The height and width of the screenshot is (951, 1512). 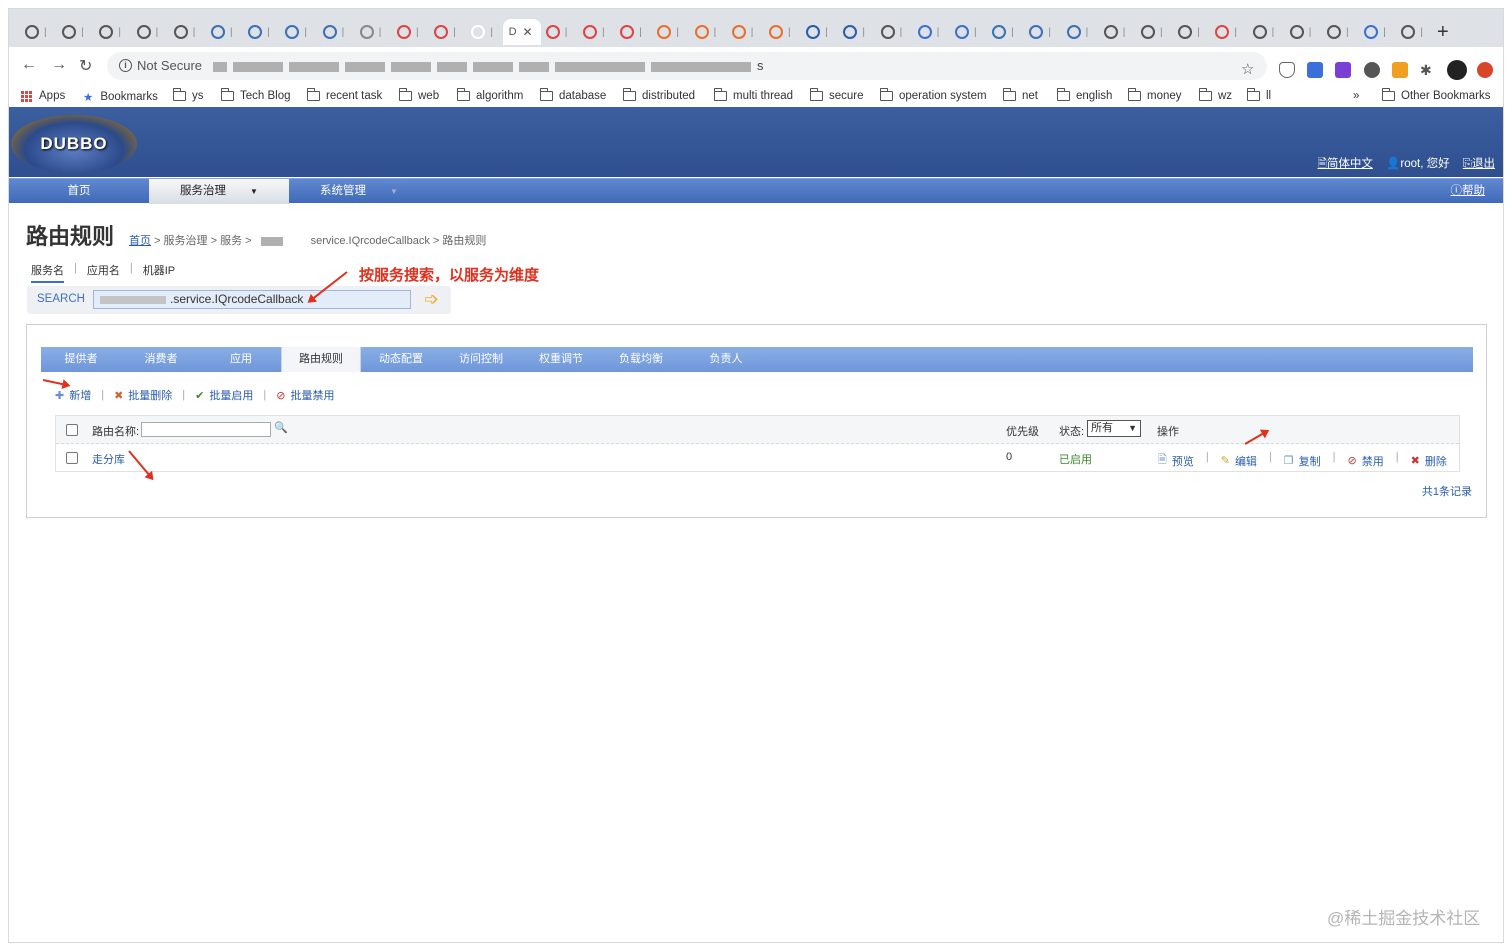 I want to click on update-icon, so click(x=1485, y=70).